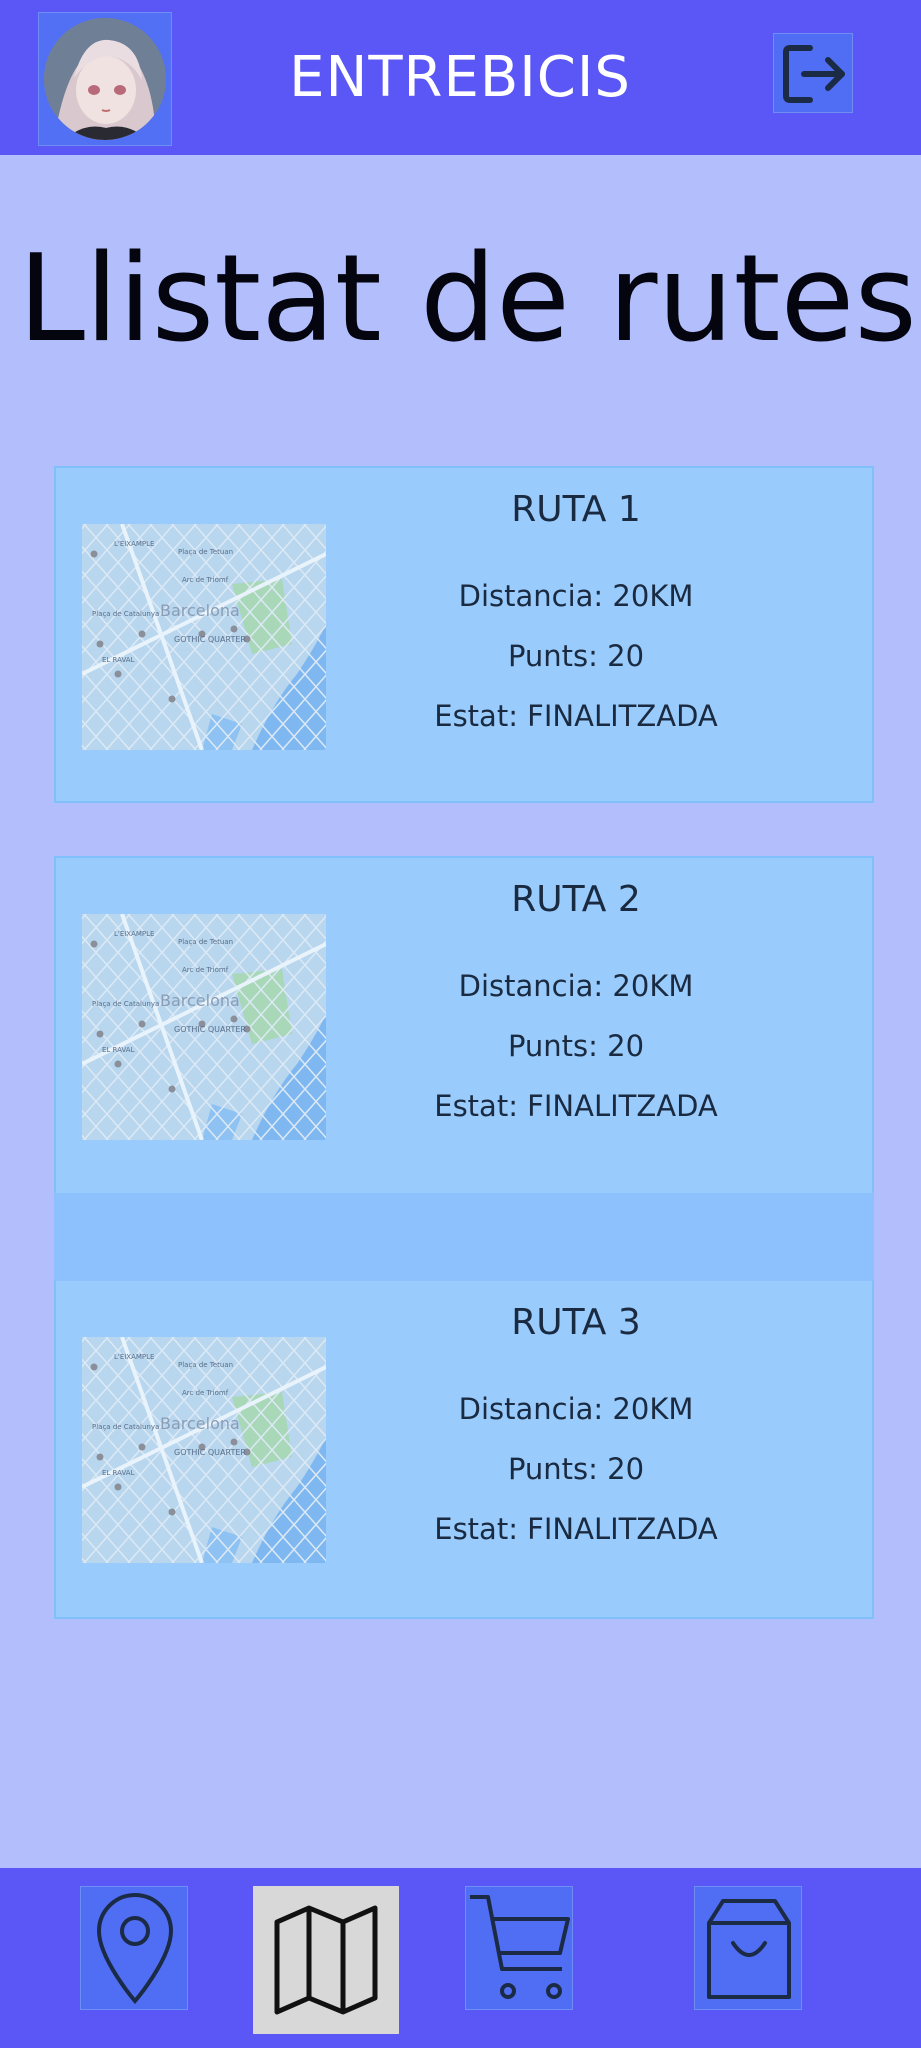 The height and width of the screenshot is (2048, 921). I want to click on user-avatar, so click(105, 79).